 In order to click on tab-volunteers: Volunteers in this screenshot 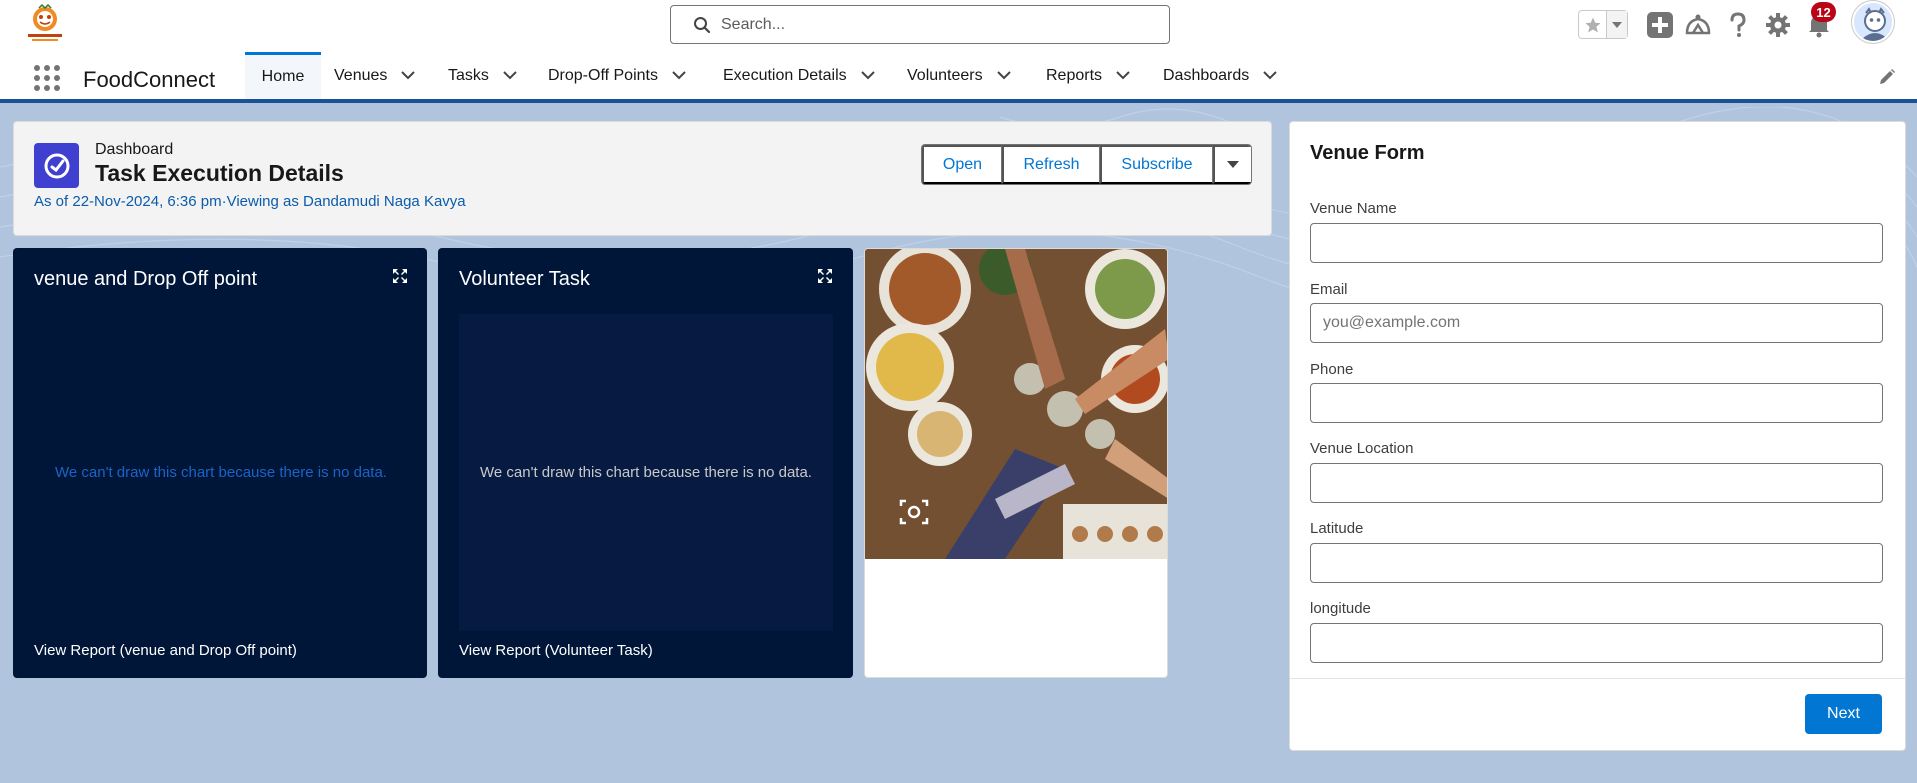, I will do `click(959, 75)`.